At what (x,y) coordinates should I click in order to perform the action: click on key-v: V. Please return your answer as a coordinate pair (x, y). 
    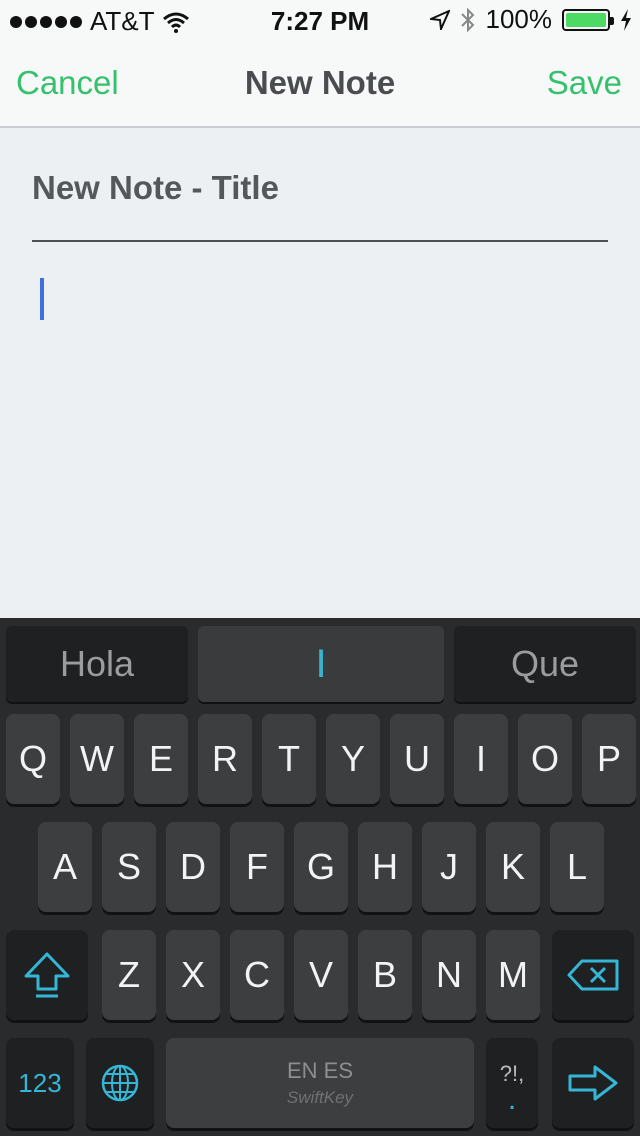
    Looking at the image, I should click on (321, 975).